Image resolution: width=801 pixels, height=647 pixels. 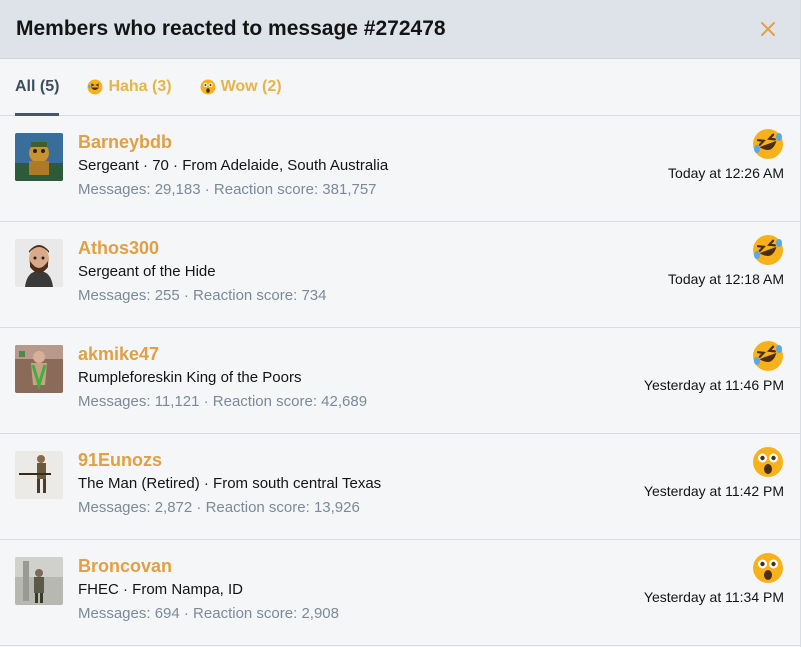 I want to click on tab-all-label: All (5), so click(x=37, y=86).